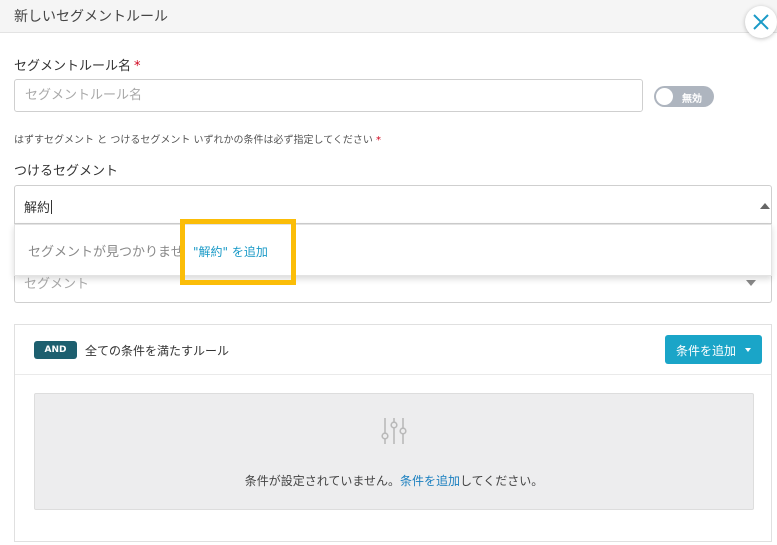  I want to click on enable-toggle: 無効, so click(684, 96).